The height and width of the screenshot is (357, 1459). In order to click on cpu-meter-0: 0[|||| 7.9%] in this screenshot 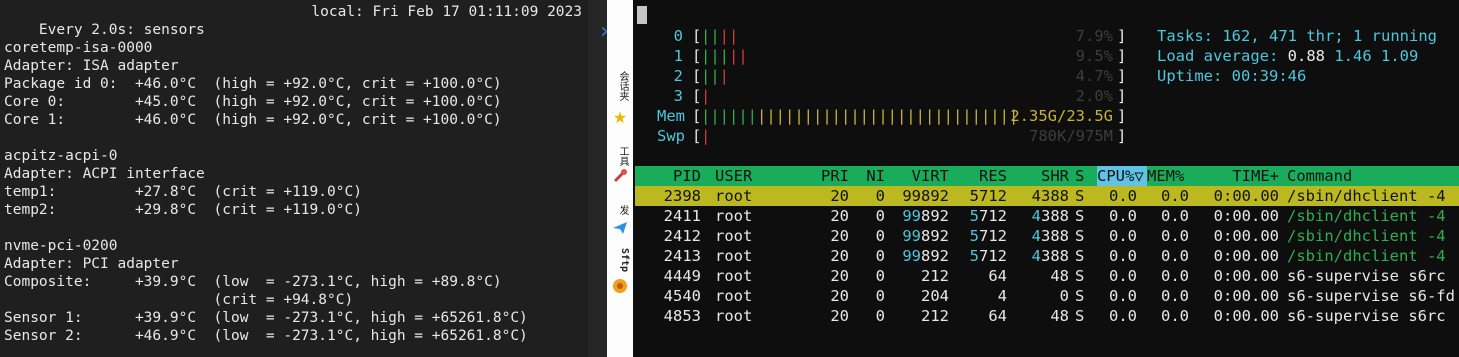, I will do `click(900, 36)`.